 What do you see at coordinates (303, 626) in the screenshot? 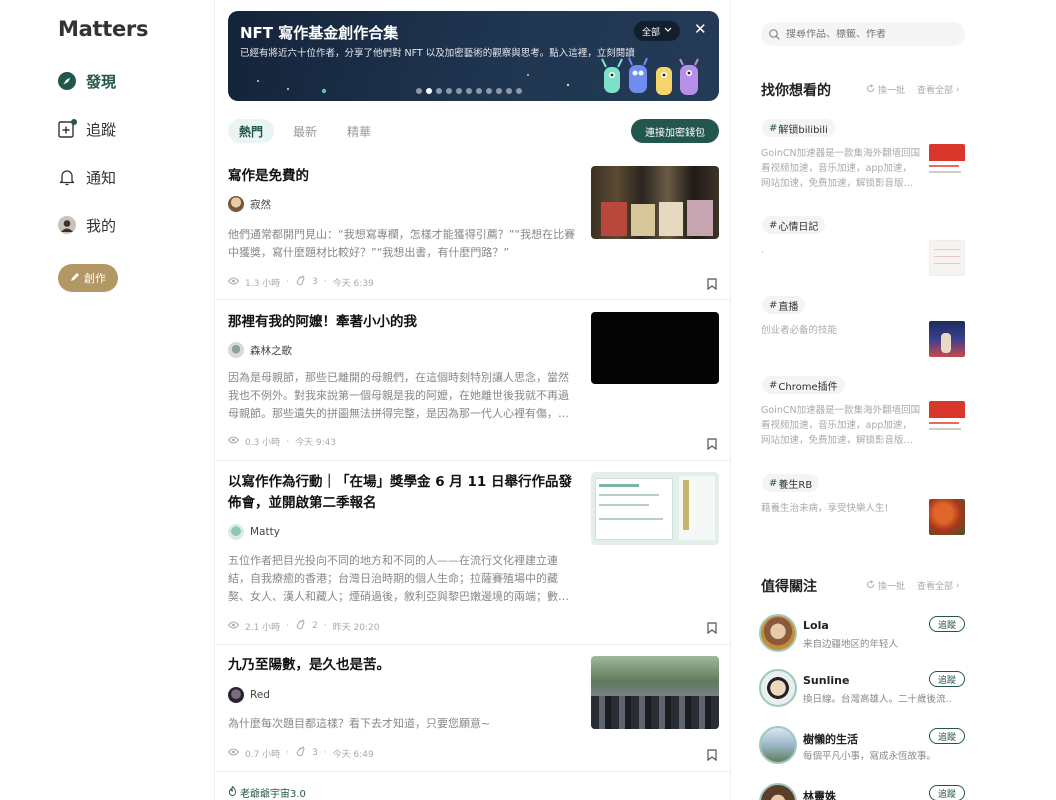
I see `article-meta: 2.1 小時 · 2 · 昨天 20:20` at bounding box center [303, 626].